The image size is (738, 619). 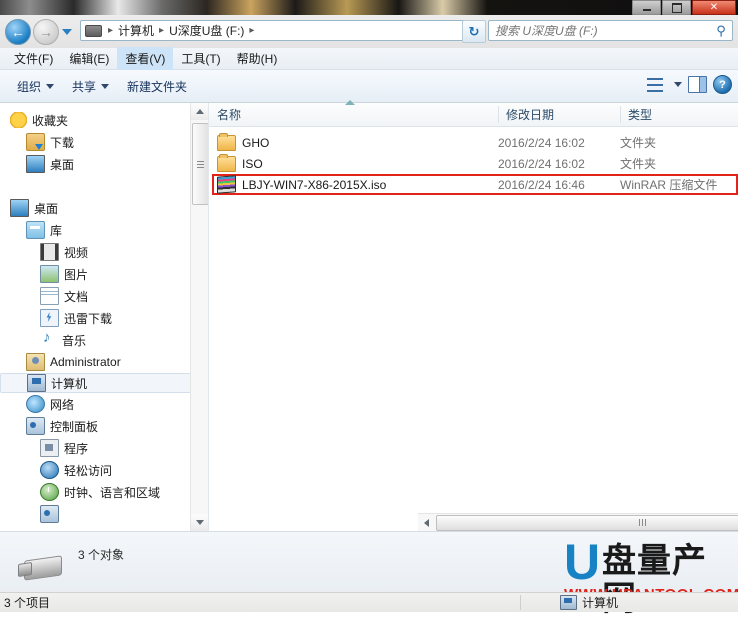 I want to click on nav-item-partial, so click(x=104, y=514).